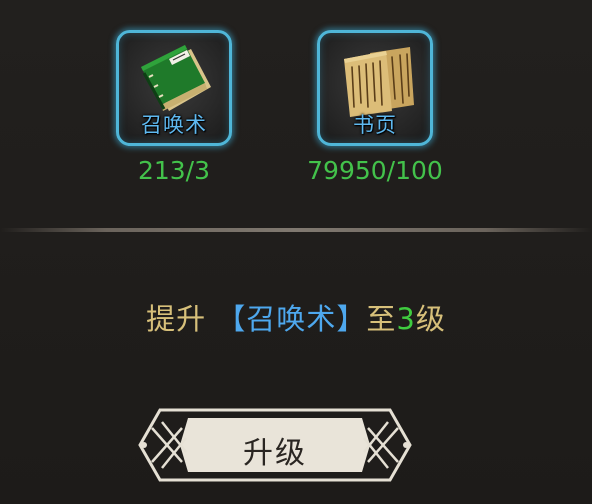 This screenshot has width=592, height=504. Describe the element at coordinates (430, 319) in the screenshot. I see `upgrade-suffix: 级` at that location.